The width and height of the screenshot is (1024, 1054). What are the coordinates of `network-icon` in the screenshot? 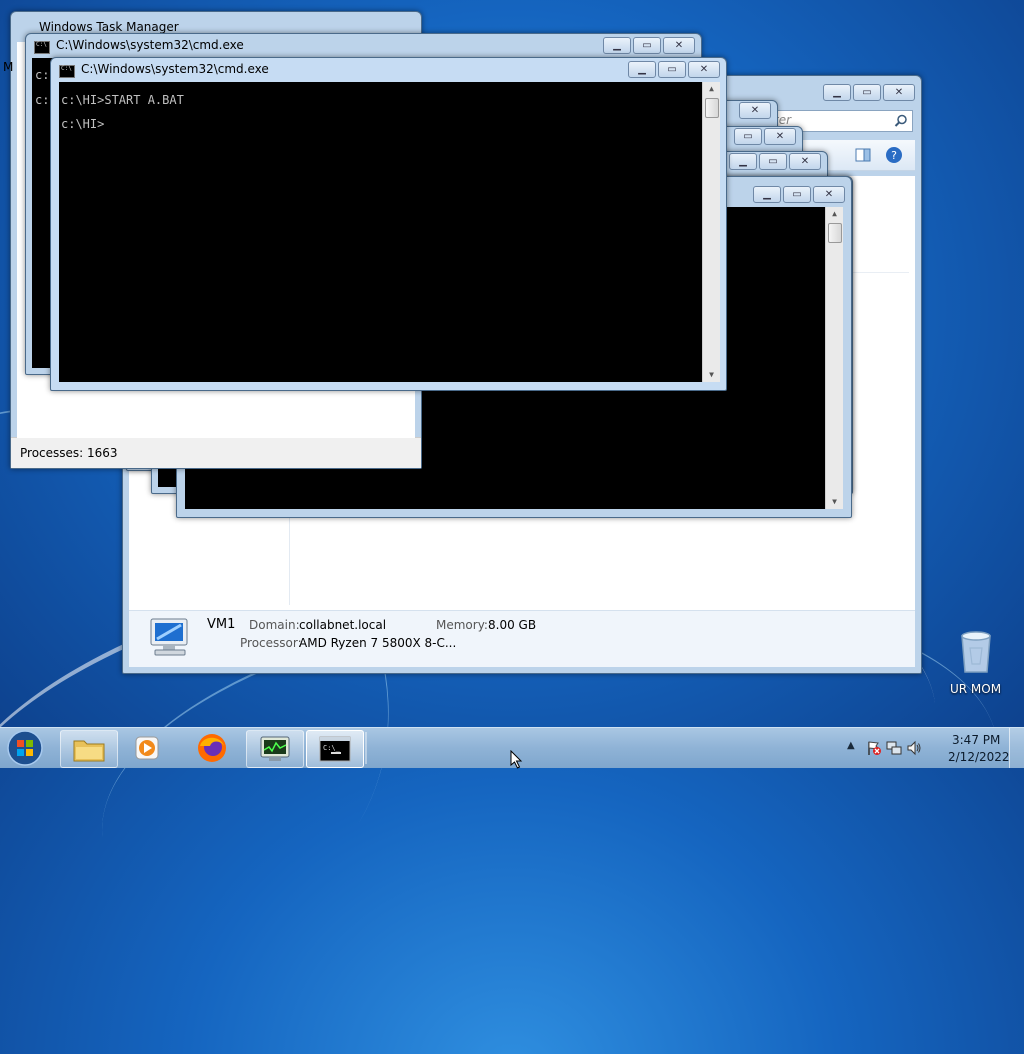 It's located at (894, 748).